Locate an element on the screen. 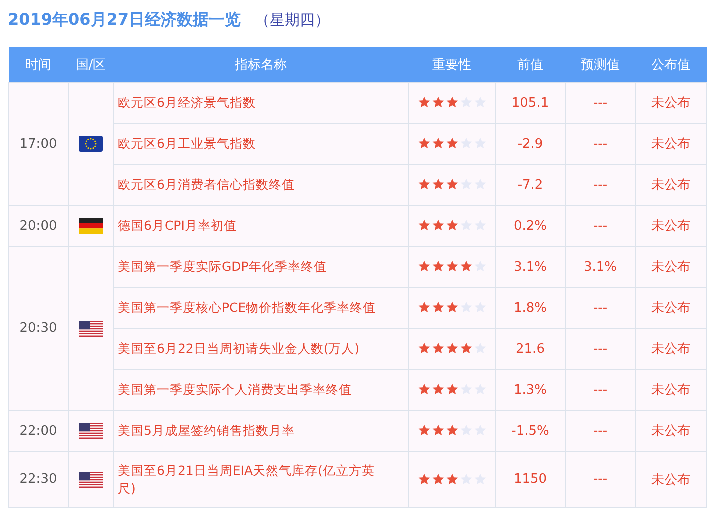 The image size is (716, 509). previous-value: 105.1 is located at coordinates (531, 103).